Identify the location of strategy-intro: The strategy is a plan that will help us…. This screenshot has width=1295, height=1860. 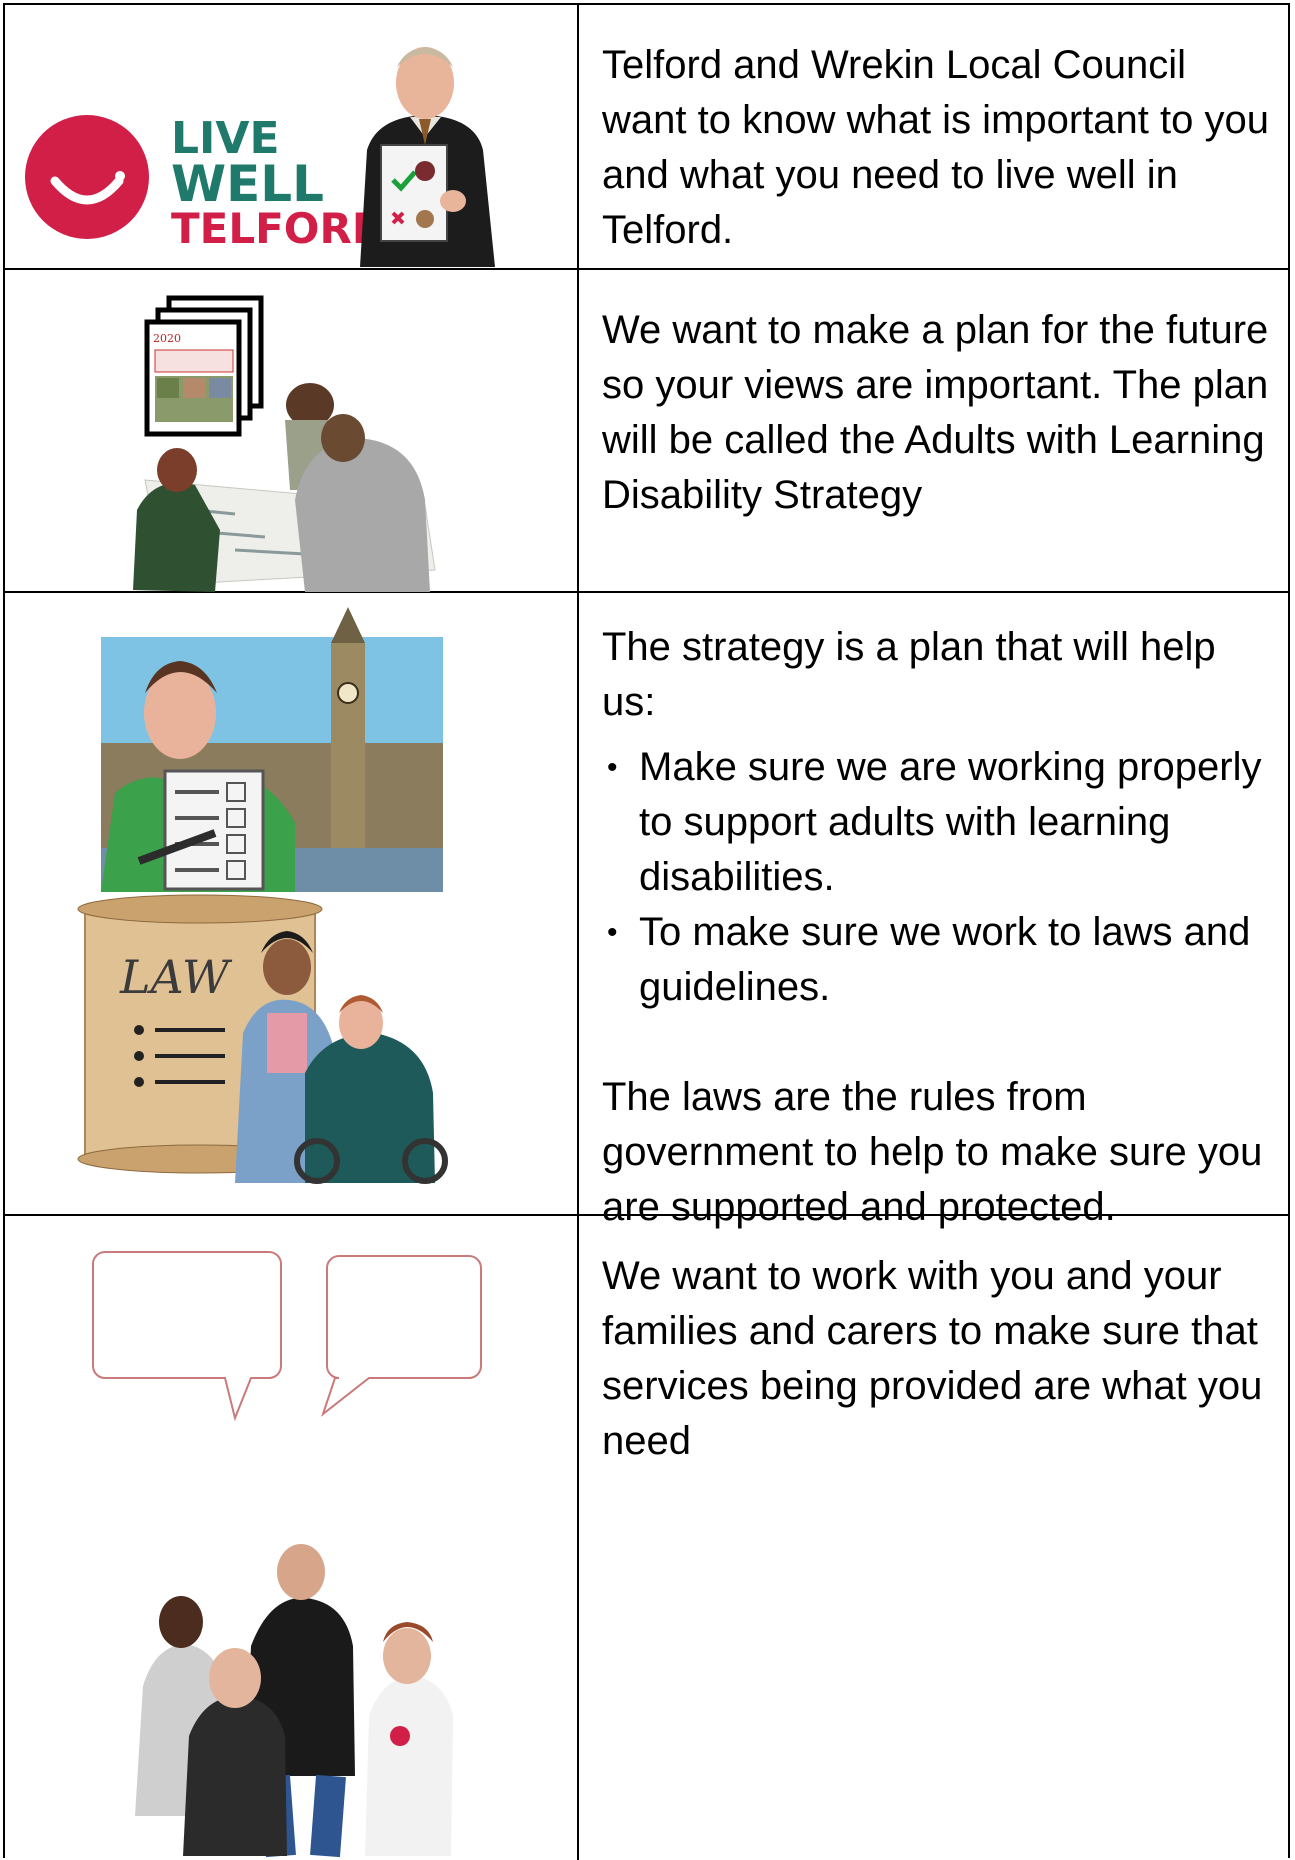
(909, 674).